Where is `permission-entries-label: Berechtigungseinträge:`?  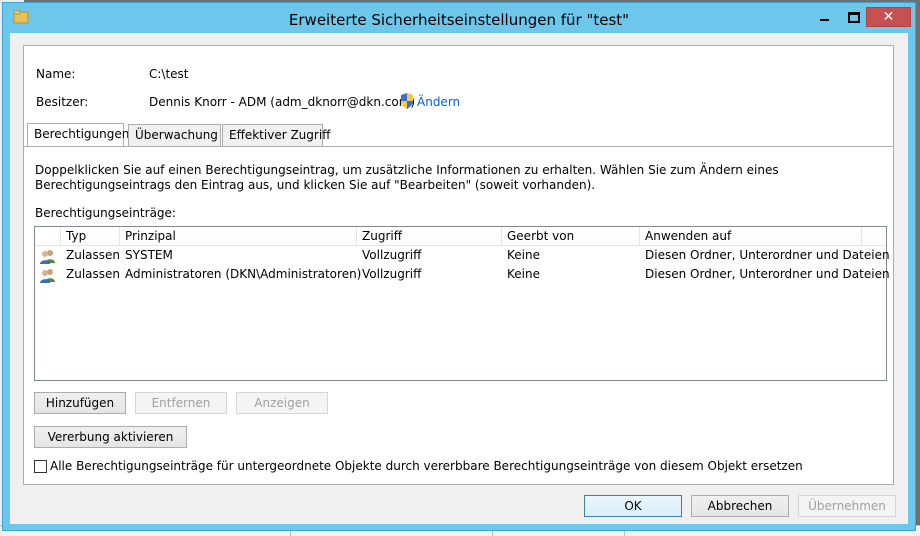 permission-entries-label: Berechtigungseinträge: is located at coordinates (105, 213).